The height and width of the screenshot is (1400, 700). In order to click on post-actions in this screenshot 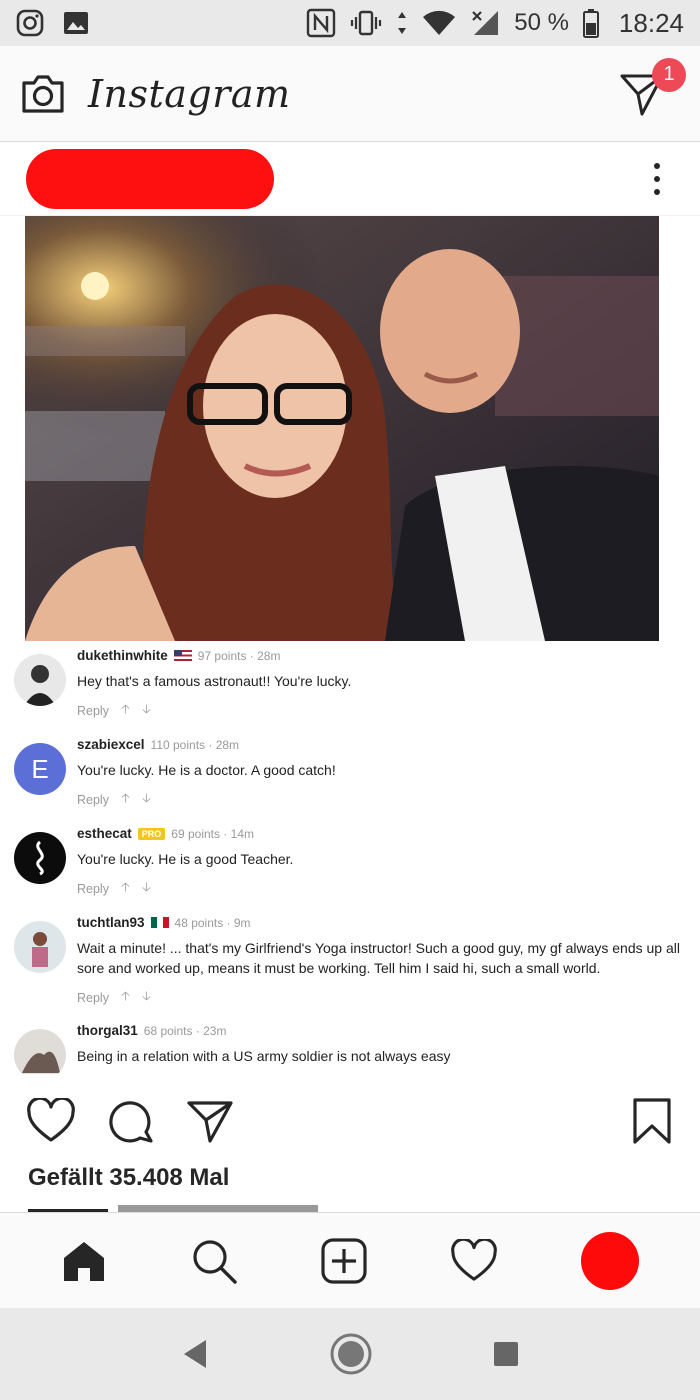, I will do `click(350, 1121)`.